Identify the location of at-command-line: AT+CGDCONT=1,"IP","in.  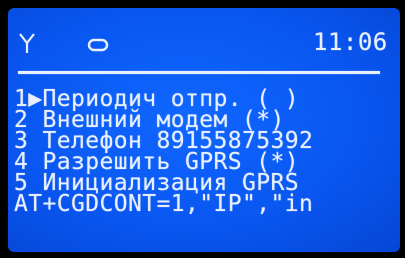
(164, 204).